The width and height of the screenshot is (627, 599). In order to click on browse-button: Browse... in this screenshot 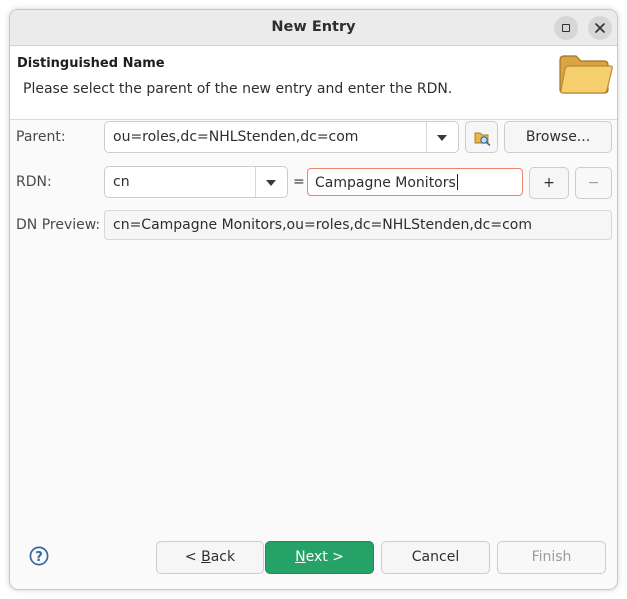, I will do `click(558, 137)`.